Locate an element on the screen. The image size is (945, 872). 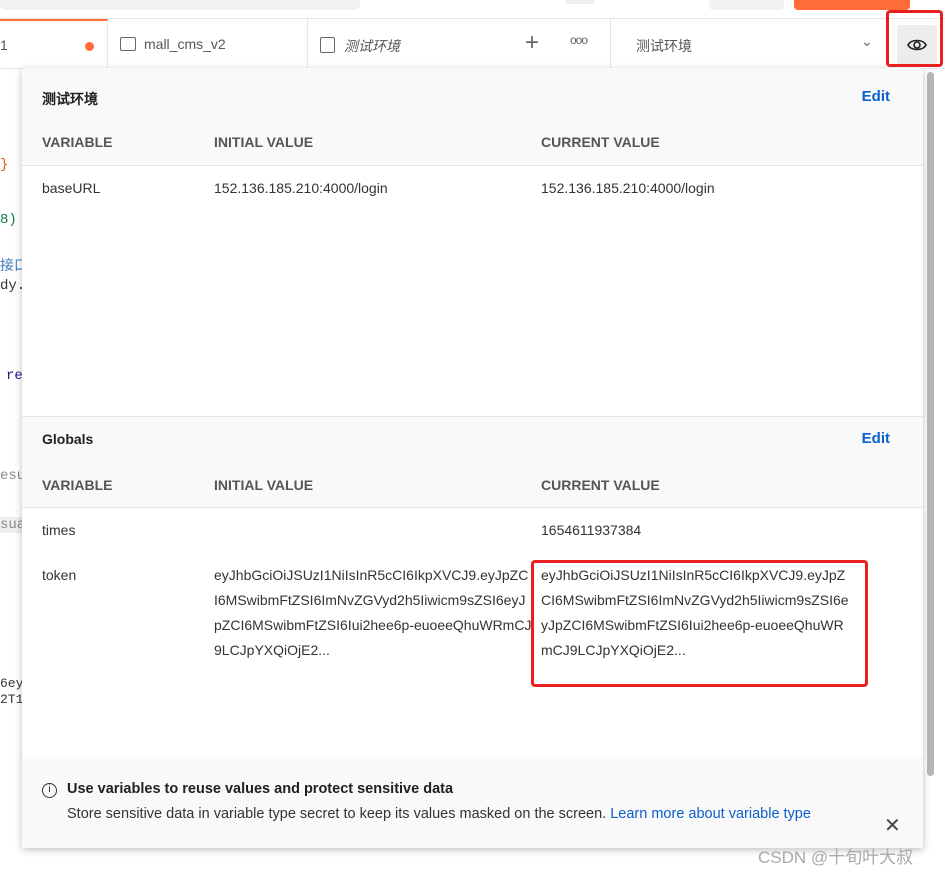
edit-environment-link: Edit is located at coordinates (876, 96).